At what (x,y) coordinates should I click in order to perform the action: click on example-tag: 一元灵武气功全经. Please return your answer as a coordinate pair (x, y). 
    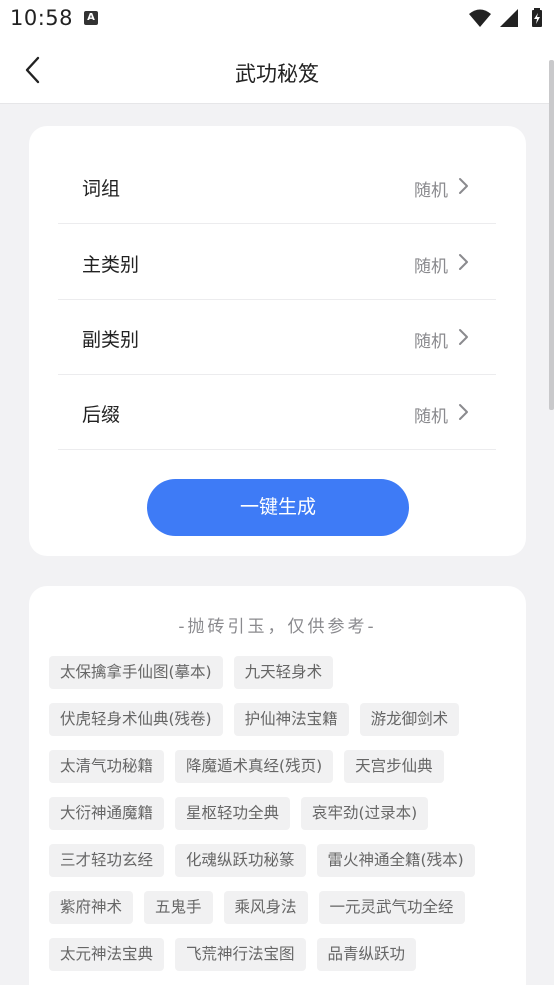
    Looking at the image, I should click on (391, 907).